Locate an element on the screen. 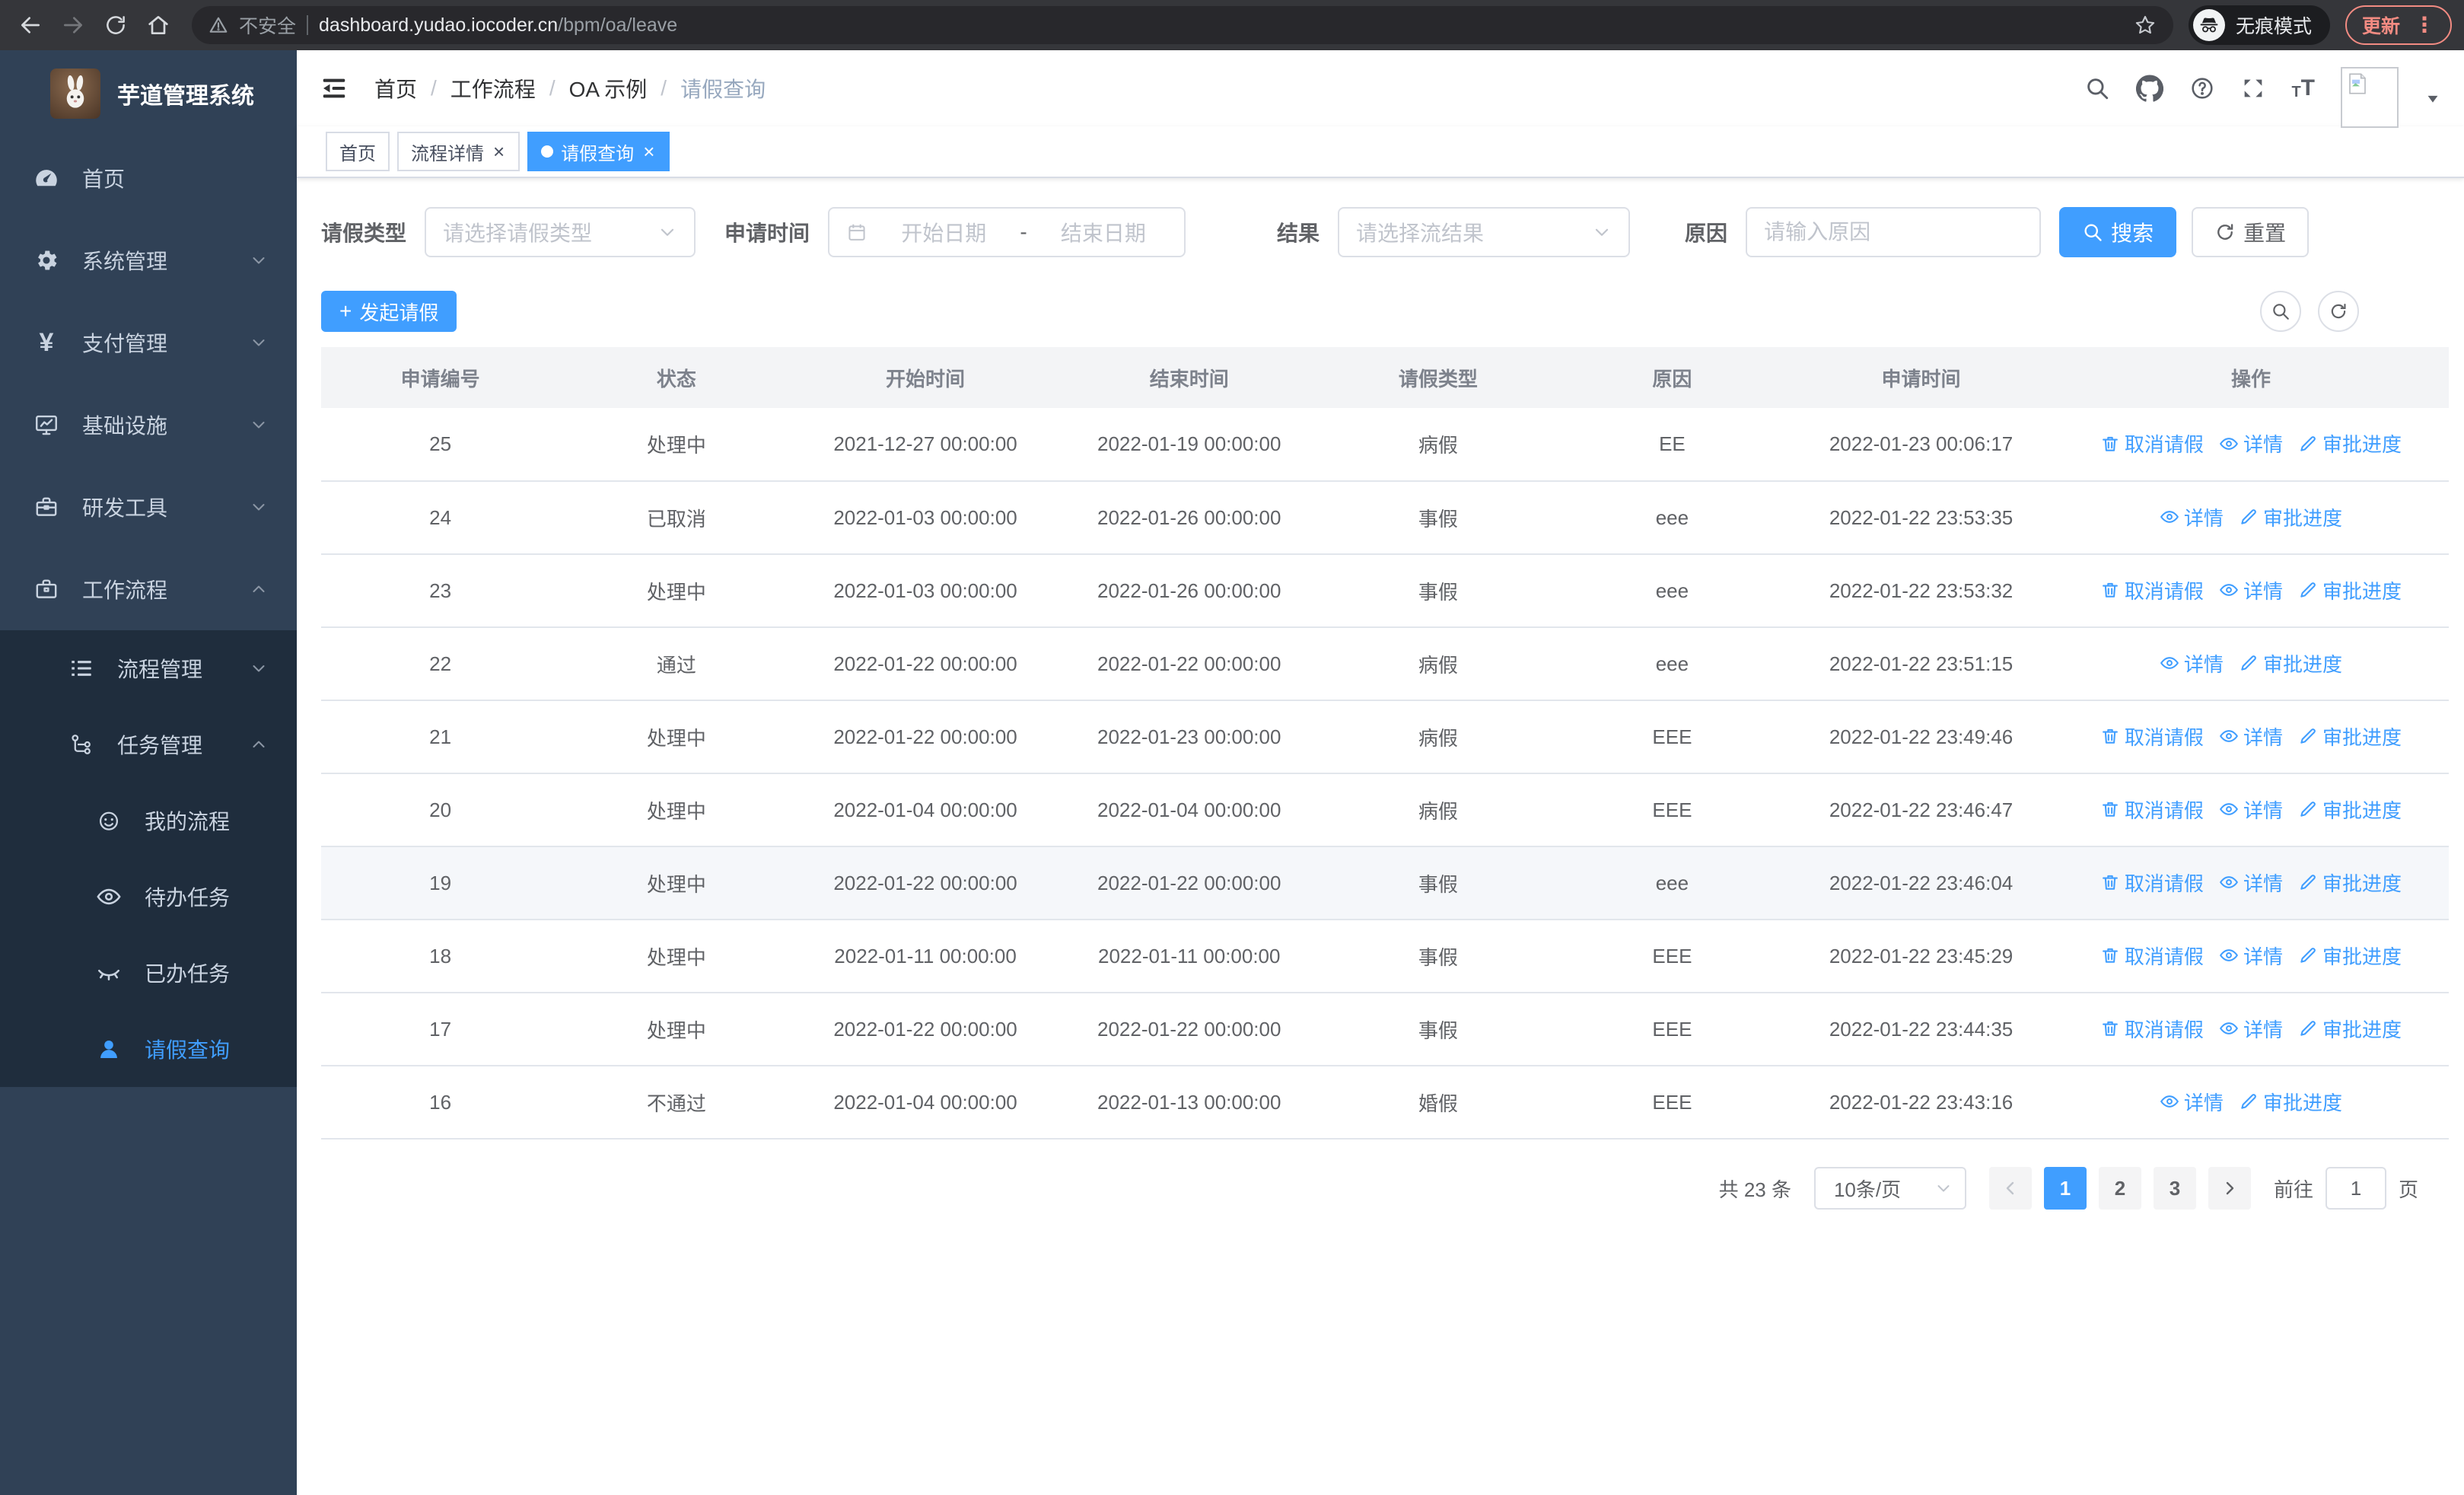 This screenshot has height=1495, width=2464. apply-time-range-picker: 开始日期 - 结束日期 is located at coordinates (1007, 232).